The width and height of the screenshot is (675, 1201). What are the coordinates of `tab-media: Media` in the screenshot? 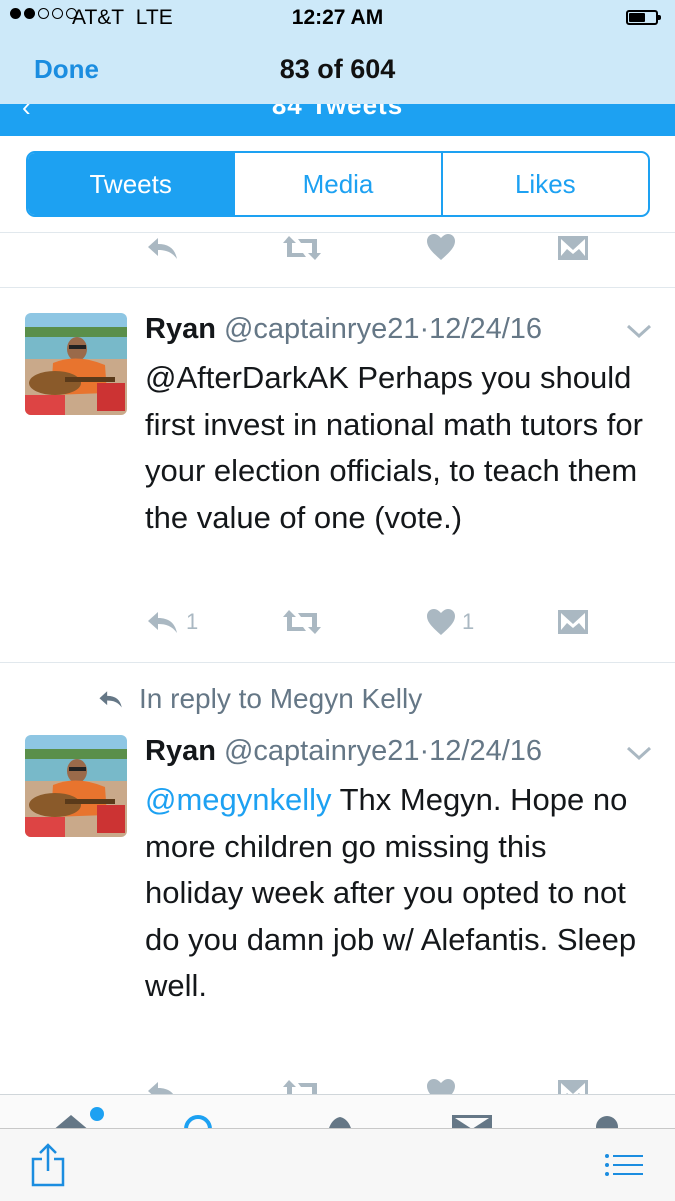 It's located at (339, 184).